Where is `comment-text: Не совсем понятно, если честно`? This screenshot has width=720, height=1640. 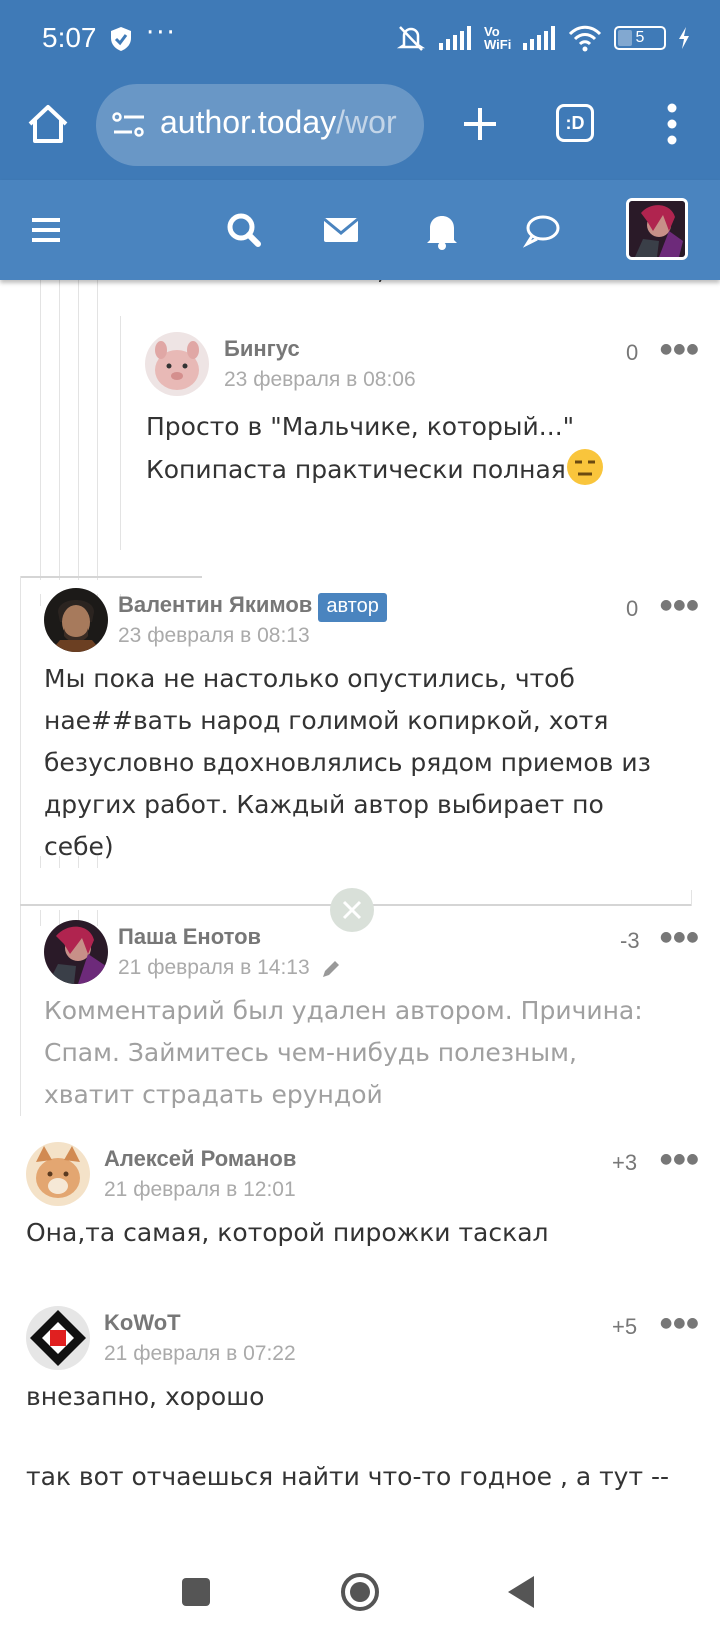 comment-text: Не совсем понятно, если честно is located at coordinates (339, 286).